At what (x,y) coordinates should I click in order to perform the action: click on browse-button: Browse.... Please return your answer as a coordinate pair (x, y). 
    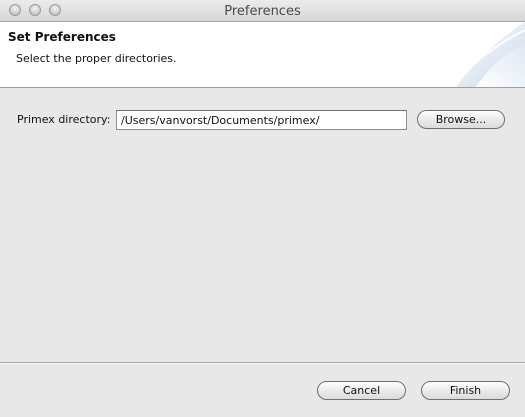
    Looking at the image, I should click on (461, 119).